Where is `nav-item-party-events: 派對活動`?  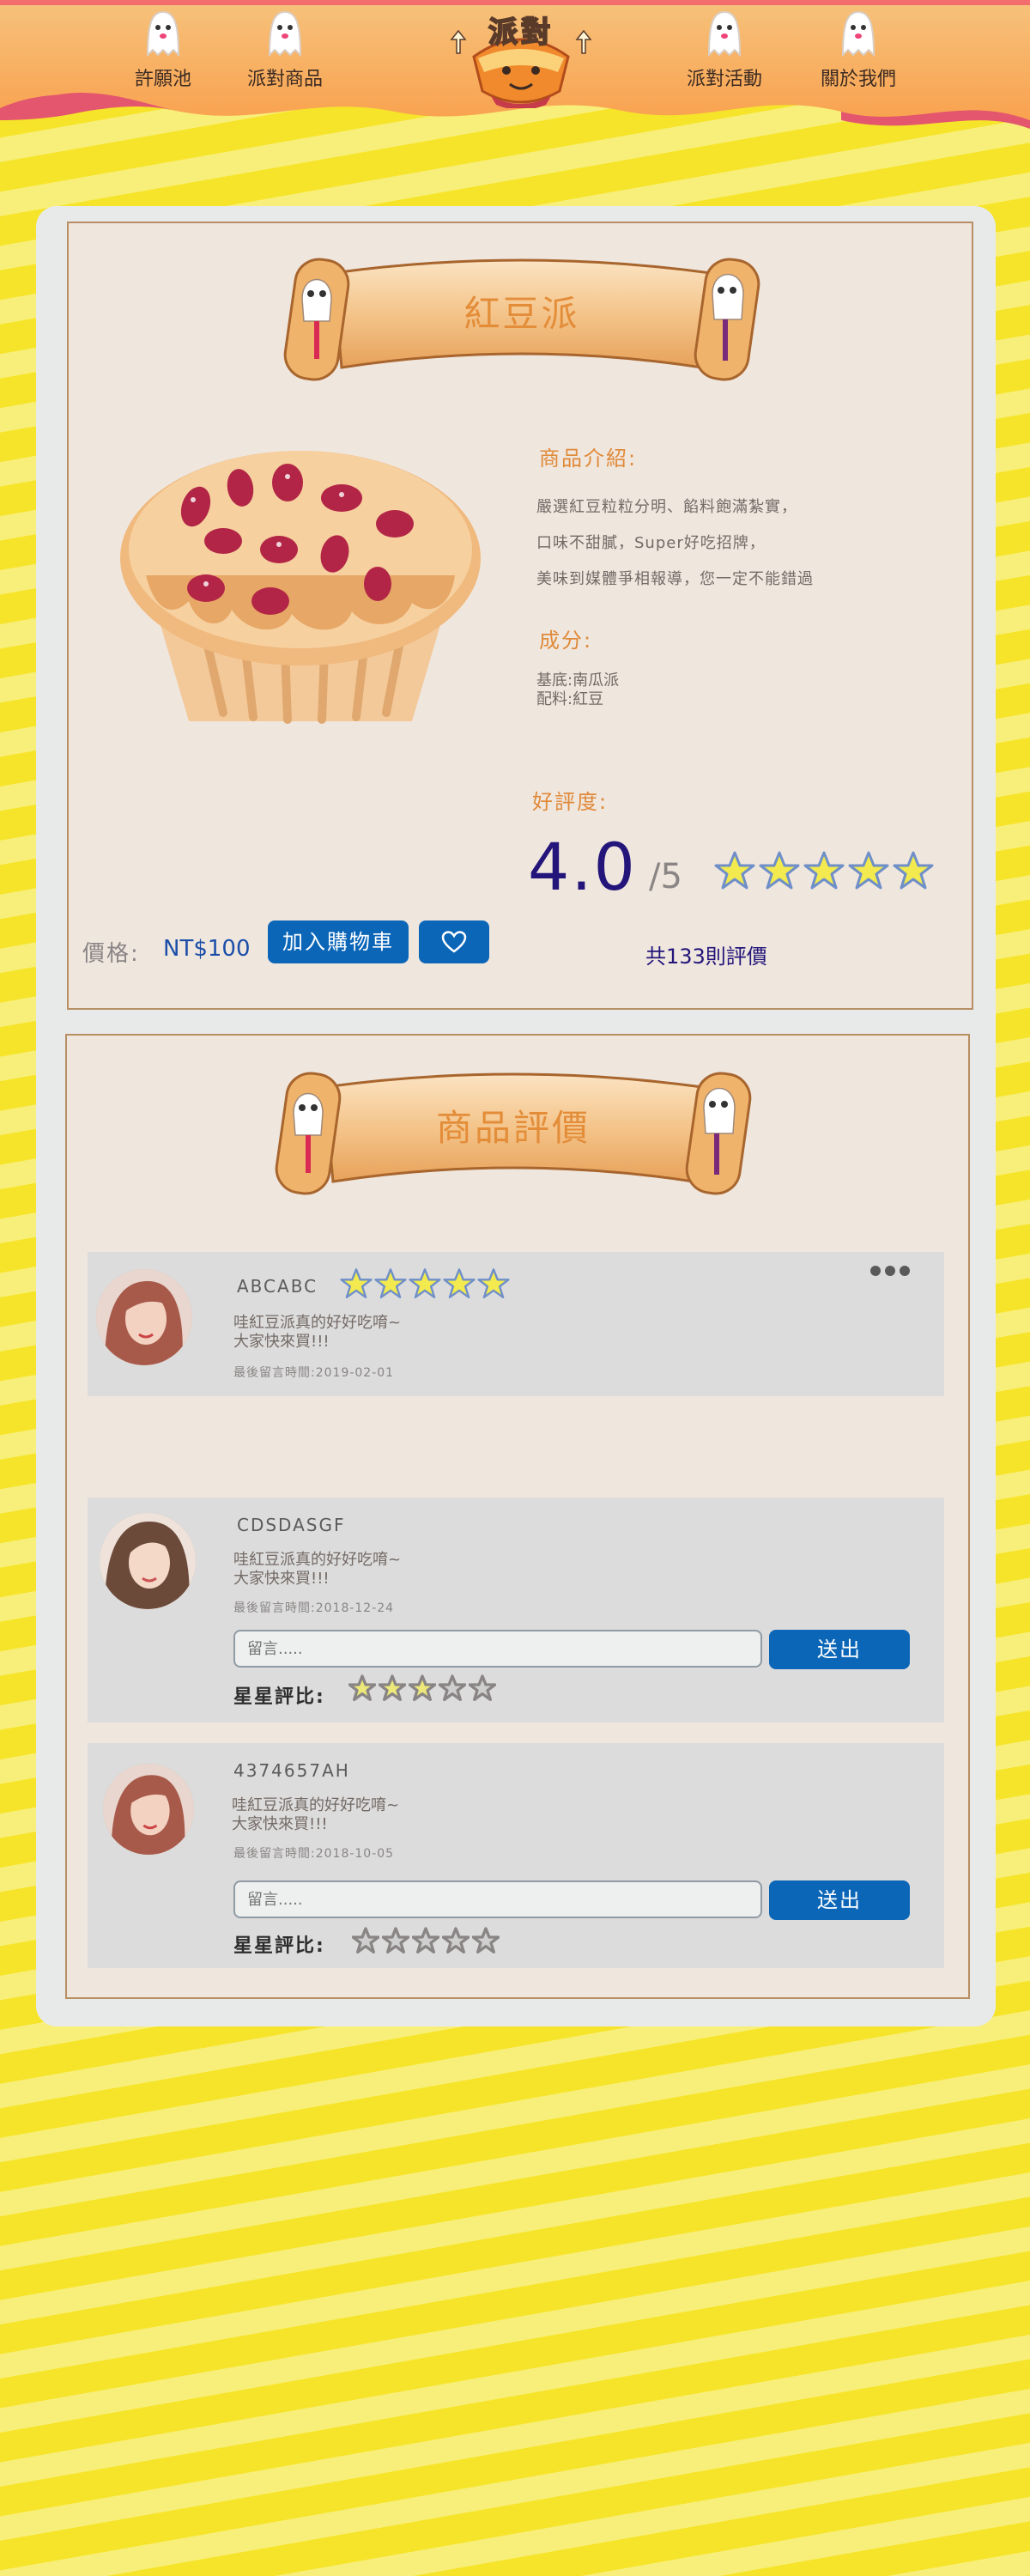
nav-item-party-events: 派對活動 is located at coordinates (724, 50).